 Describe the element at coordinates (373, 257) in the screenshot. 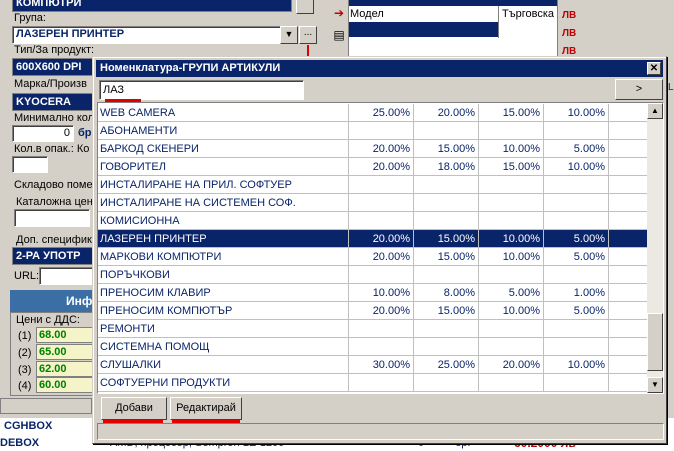

I see `table-row: МАРКОВИ КОМПЮТРИ 20.00% 15.00% 10.00% 5.00%` at that location.